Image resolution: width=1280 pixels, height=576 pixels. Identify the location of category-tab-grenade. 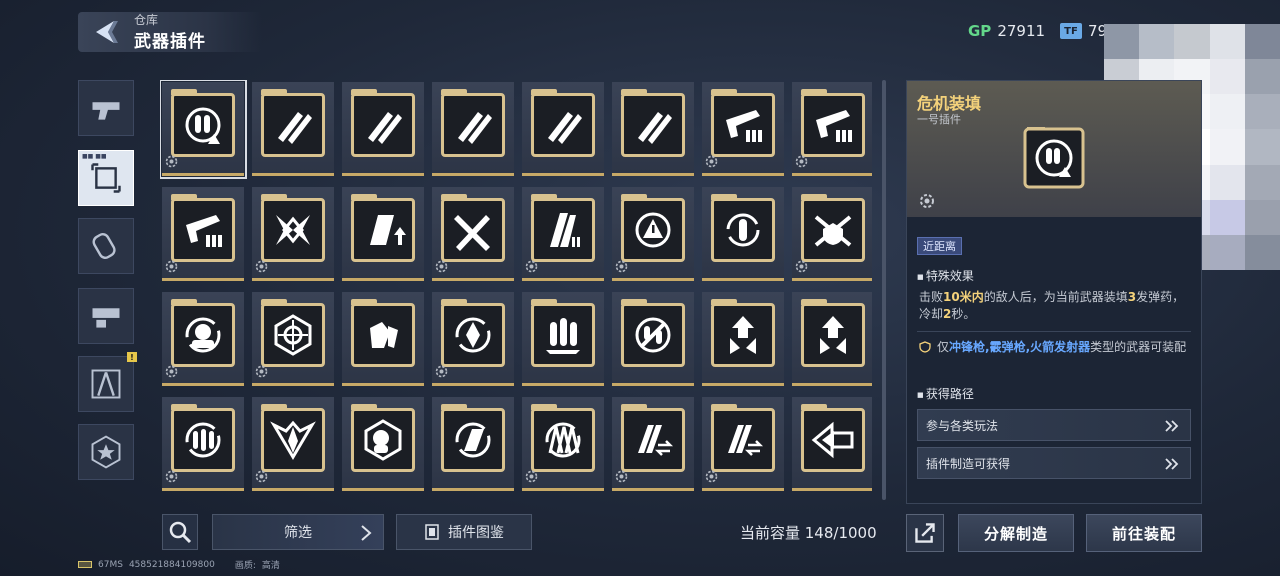
(106, 246).